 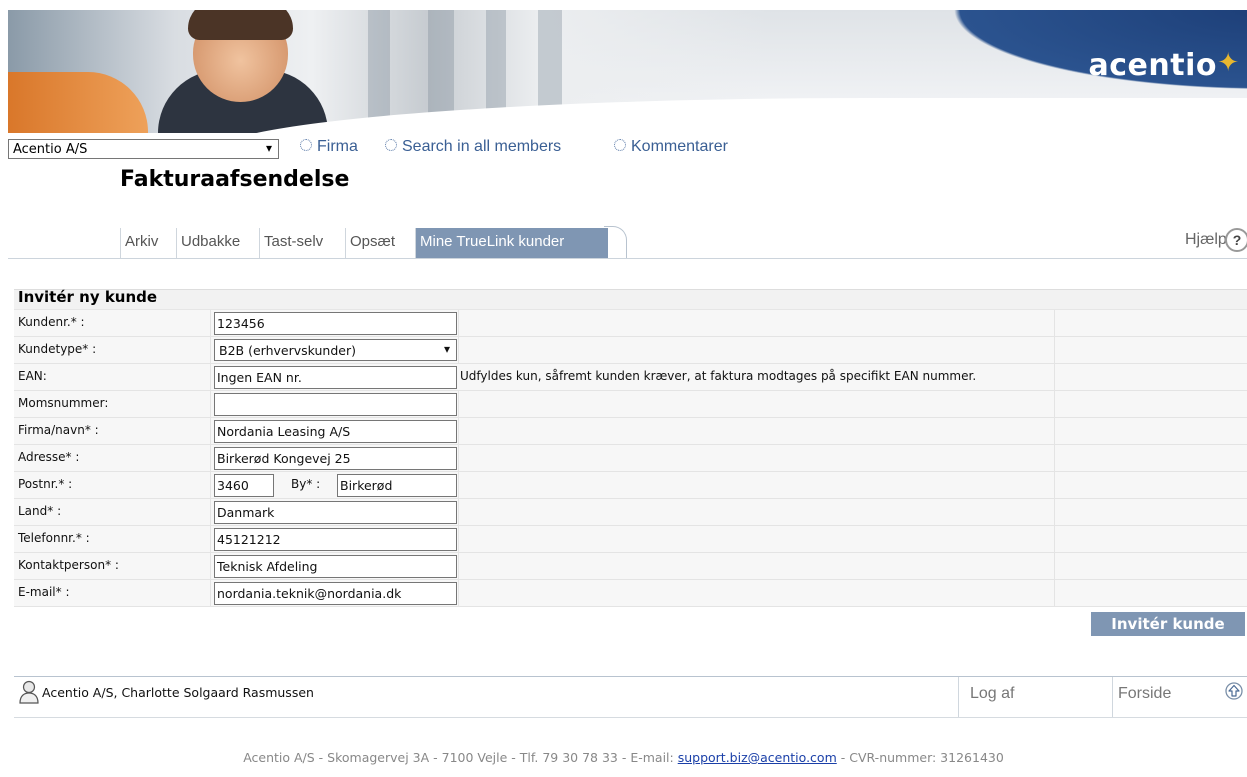 I want to click on support-email-link: support.biz@acentio.com, so click(x=757, y=757).